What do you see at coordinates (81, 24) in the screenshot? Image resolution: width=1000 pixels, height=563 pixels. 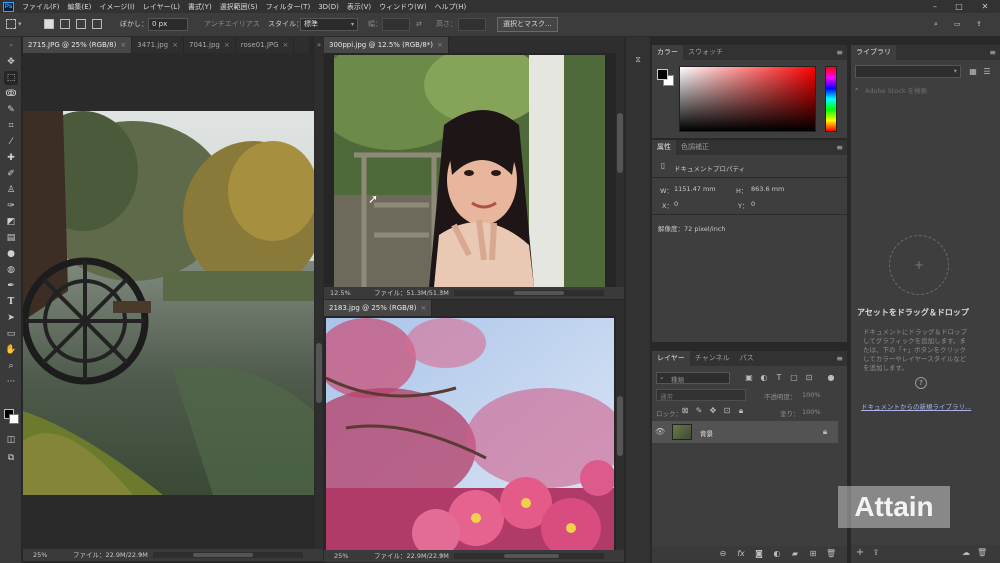 I see `subtract-selection-icon` at bounding box center [81, 24].